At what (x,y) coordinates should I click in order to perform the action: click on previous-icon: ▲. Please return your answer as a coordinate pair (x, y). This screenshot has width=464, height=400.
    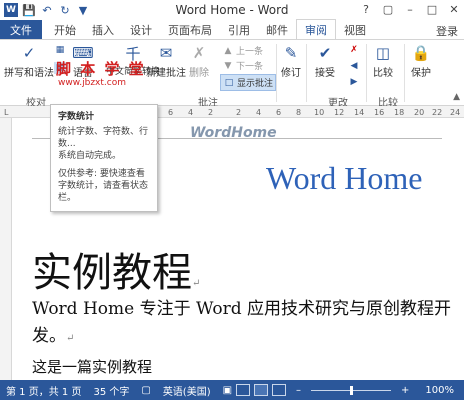
    Looking at the image, I should click on (228, 50).